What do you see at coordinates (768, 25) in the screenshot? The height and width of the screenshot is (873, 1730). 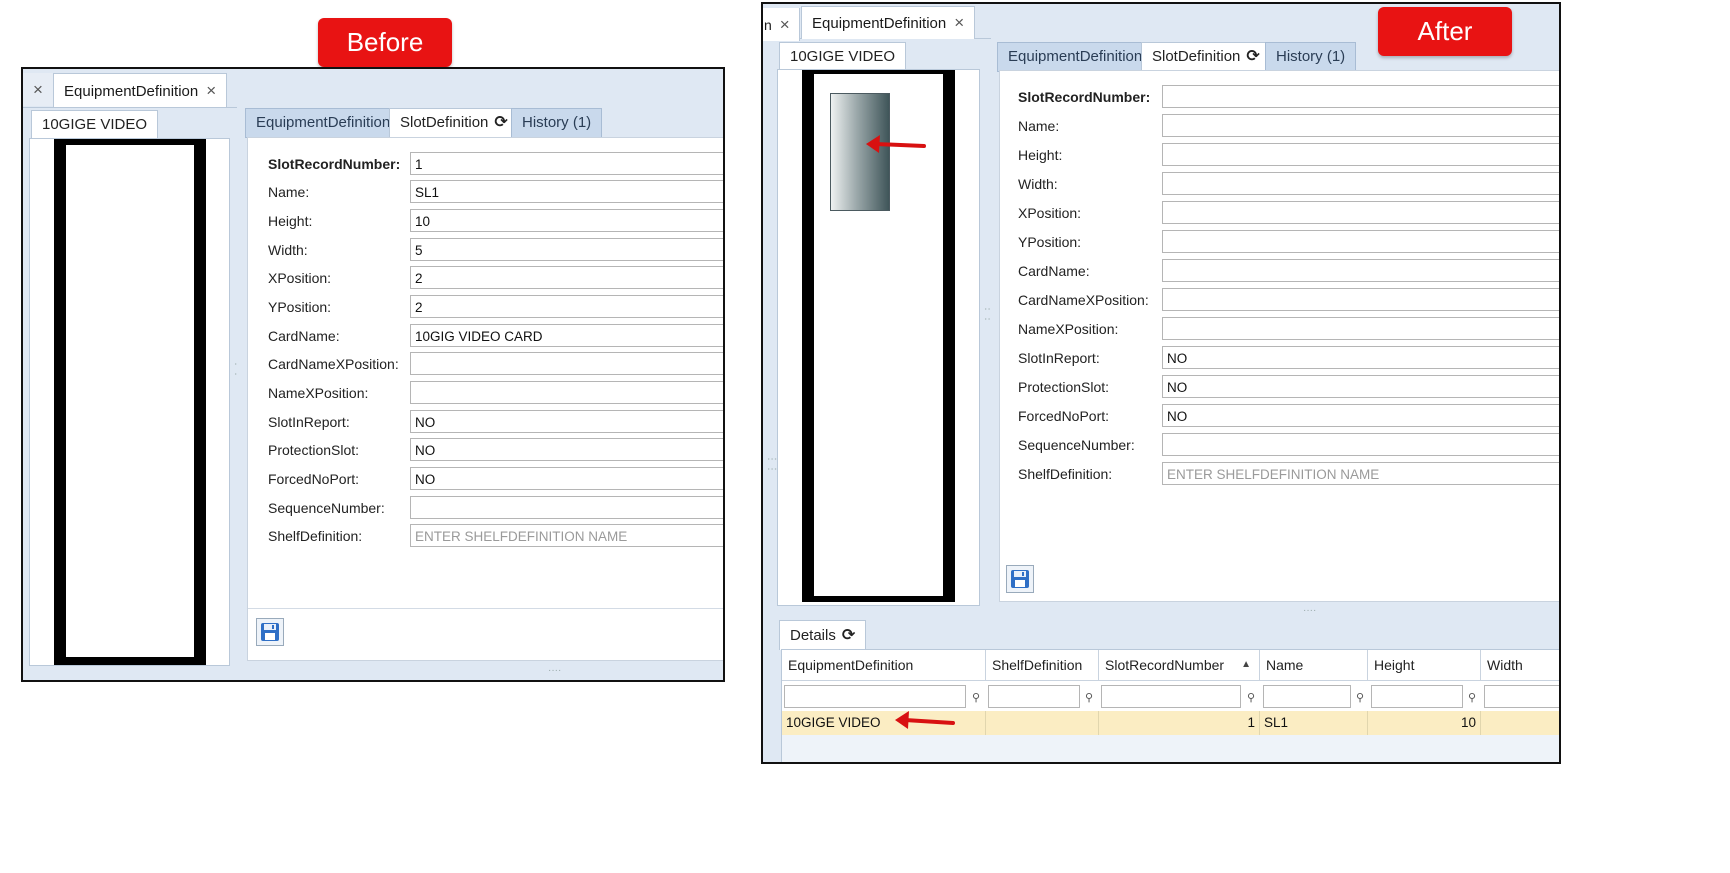 I see `tab-label: n` at bounding box center [768, 25].